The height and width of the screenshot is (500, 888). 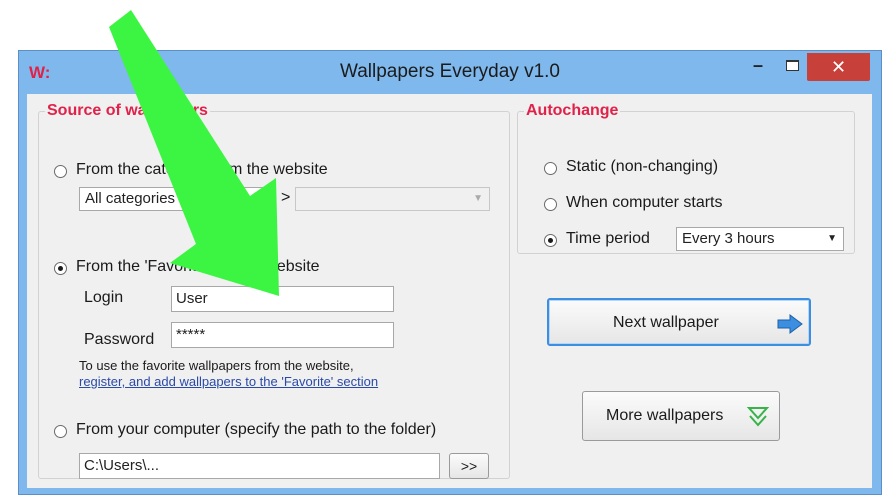 What do you see at coordinates (758, 417) in the screenshot?
I see `download-icon` at bounding box center [758, 417].